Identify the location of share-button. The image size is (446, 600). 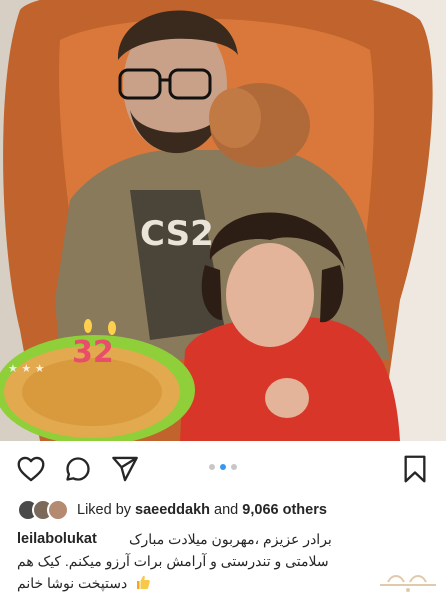
(125, 469).